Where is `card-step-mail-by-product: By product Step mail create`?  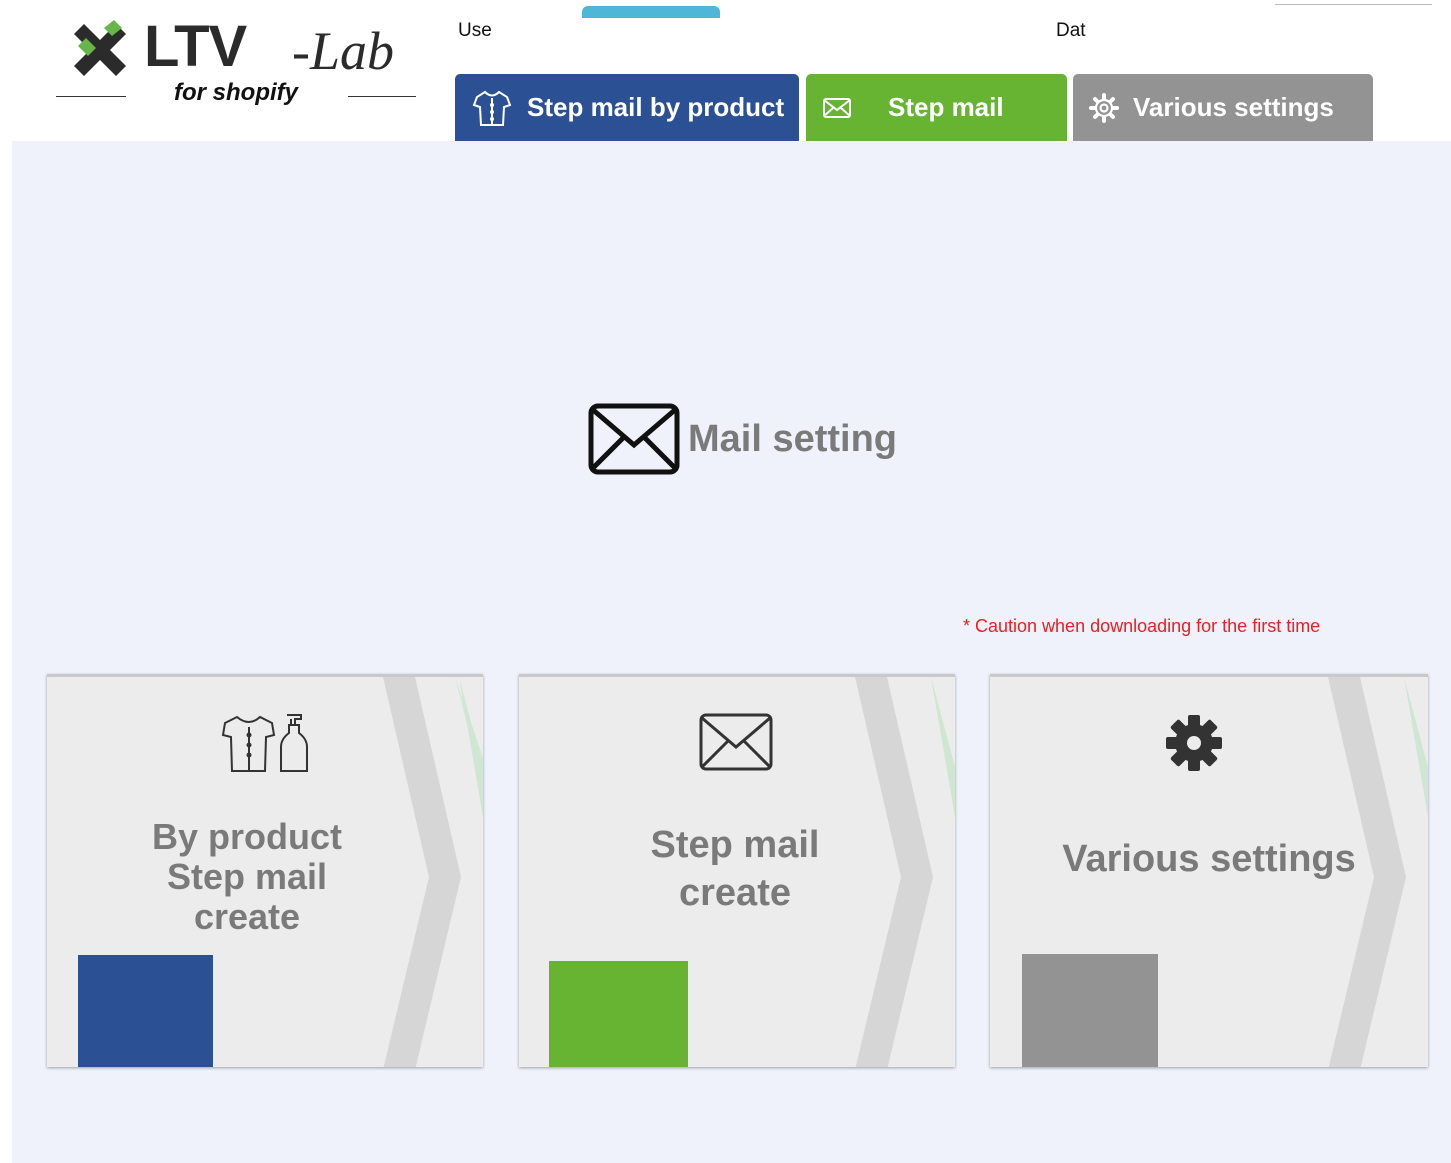 card-step-mail-by-product: By product Step mail create is located at coordinates (265, 870).